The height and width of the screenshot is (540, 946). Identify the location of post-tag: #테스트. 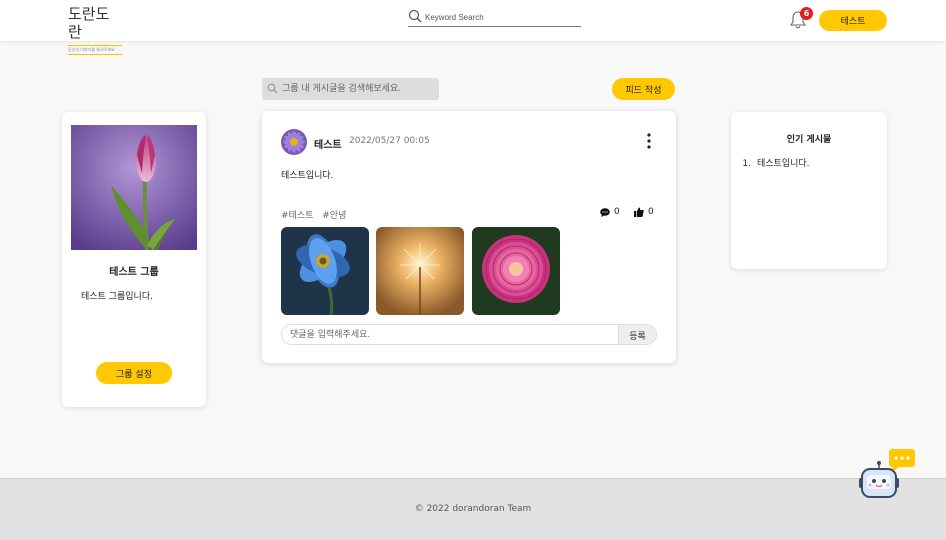
(297, 216).